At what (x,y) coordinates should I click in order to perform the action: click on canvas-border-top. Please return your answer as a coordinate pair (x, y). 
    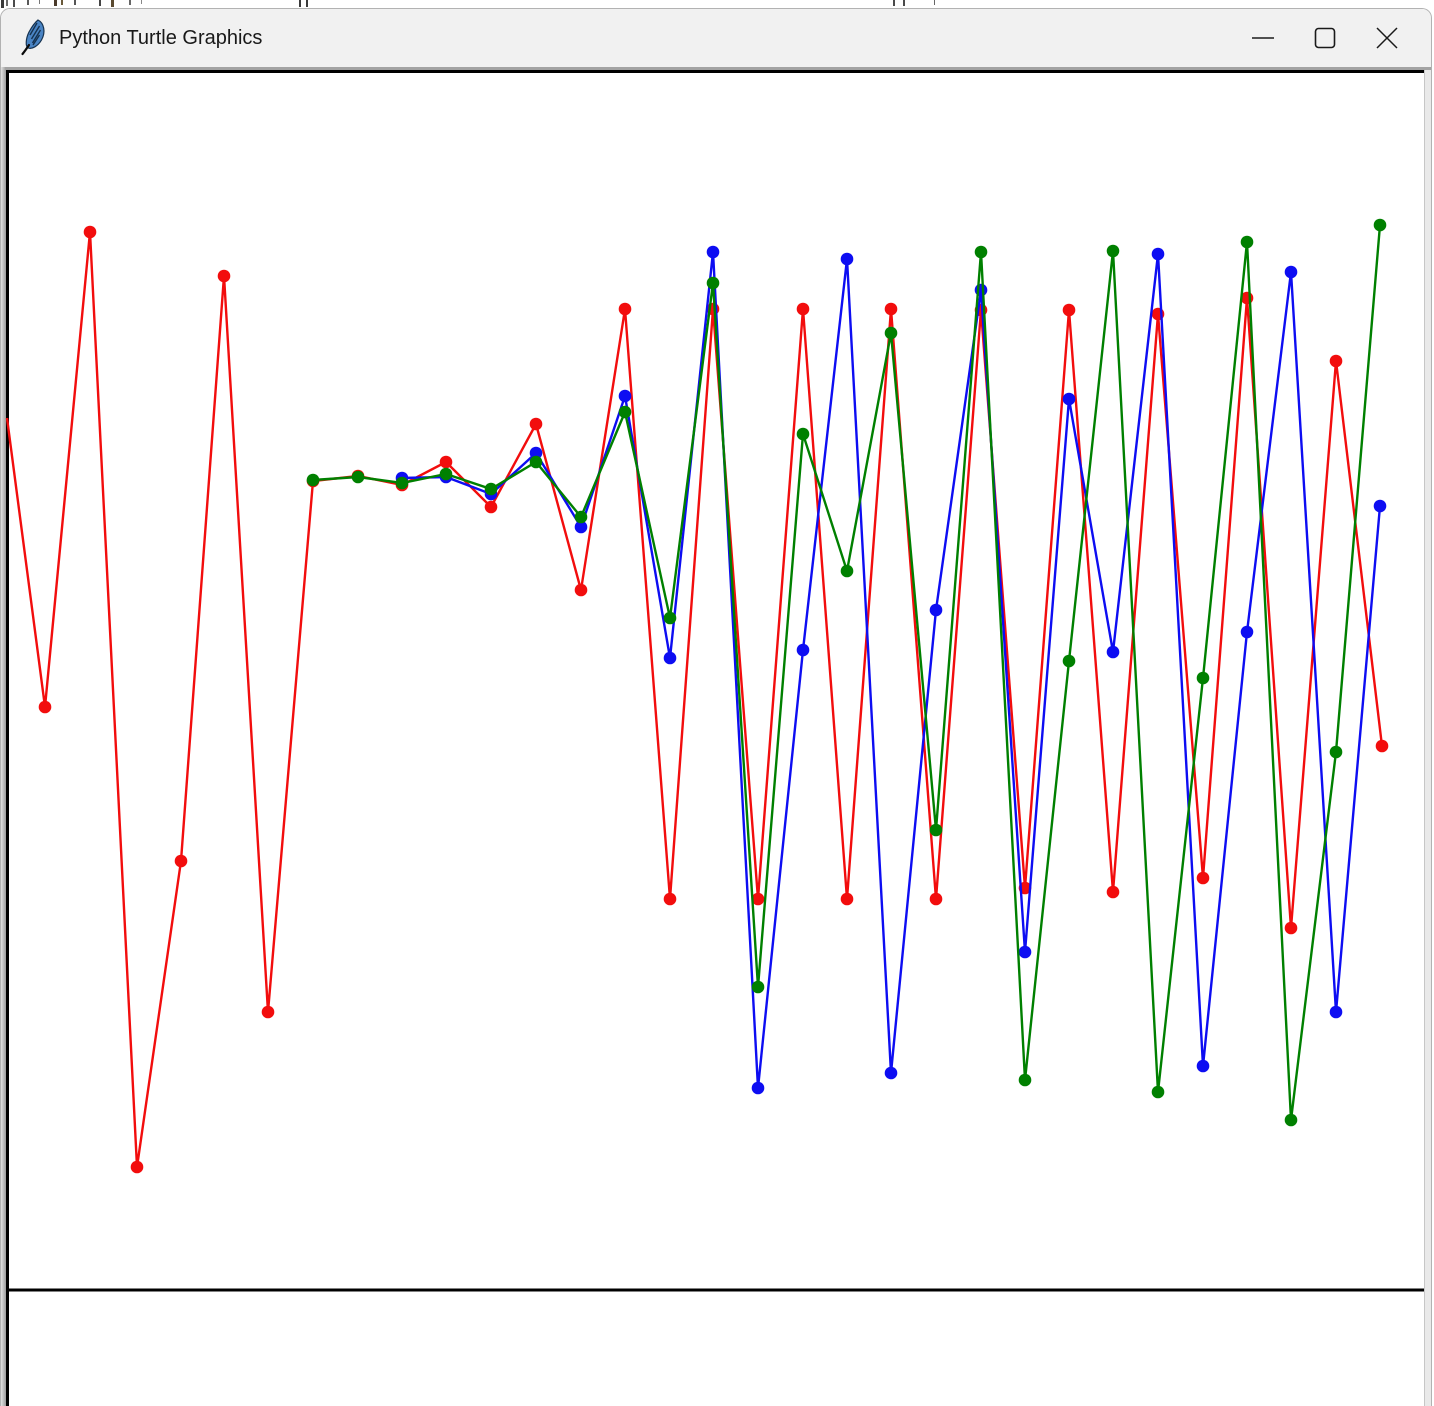
    Looking at the image, I should click on (715, 71).